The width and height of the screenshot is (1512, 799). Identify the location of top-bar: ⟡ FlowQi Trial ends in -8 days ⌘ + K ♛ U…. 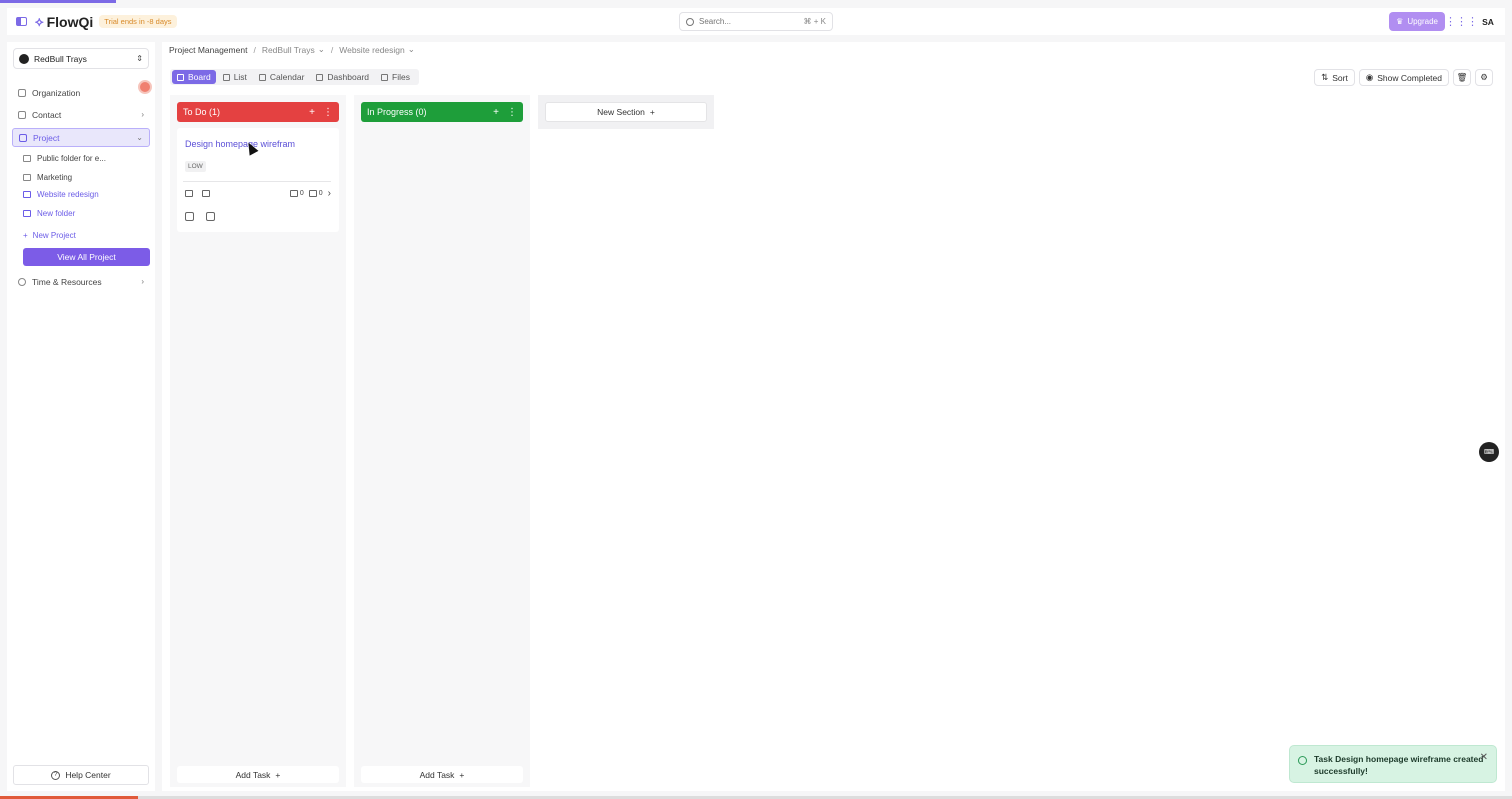
(756, 21).